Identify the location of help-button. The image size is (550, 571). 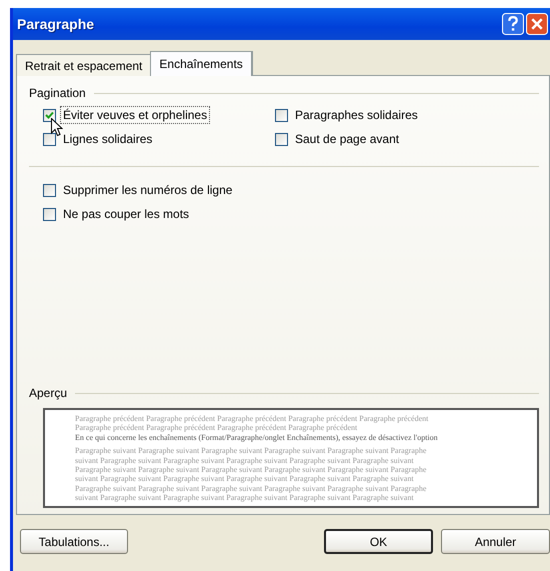
(513, 24).